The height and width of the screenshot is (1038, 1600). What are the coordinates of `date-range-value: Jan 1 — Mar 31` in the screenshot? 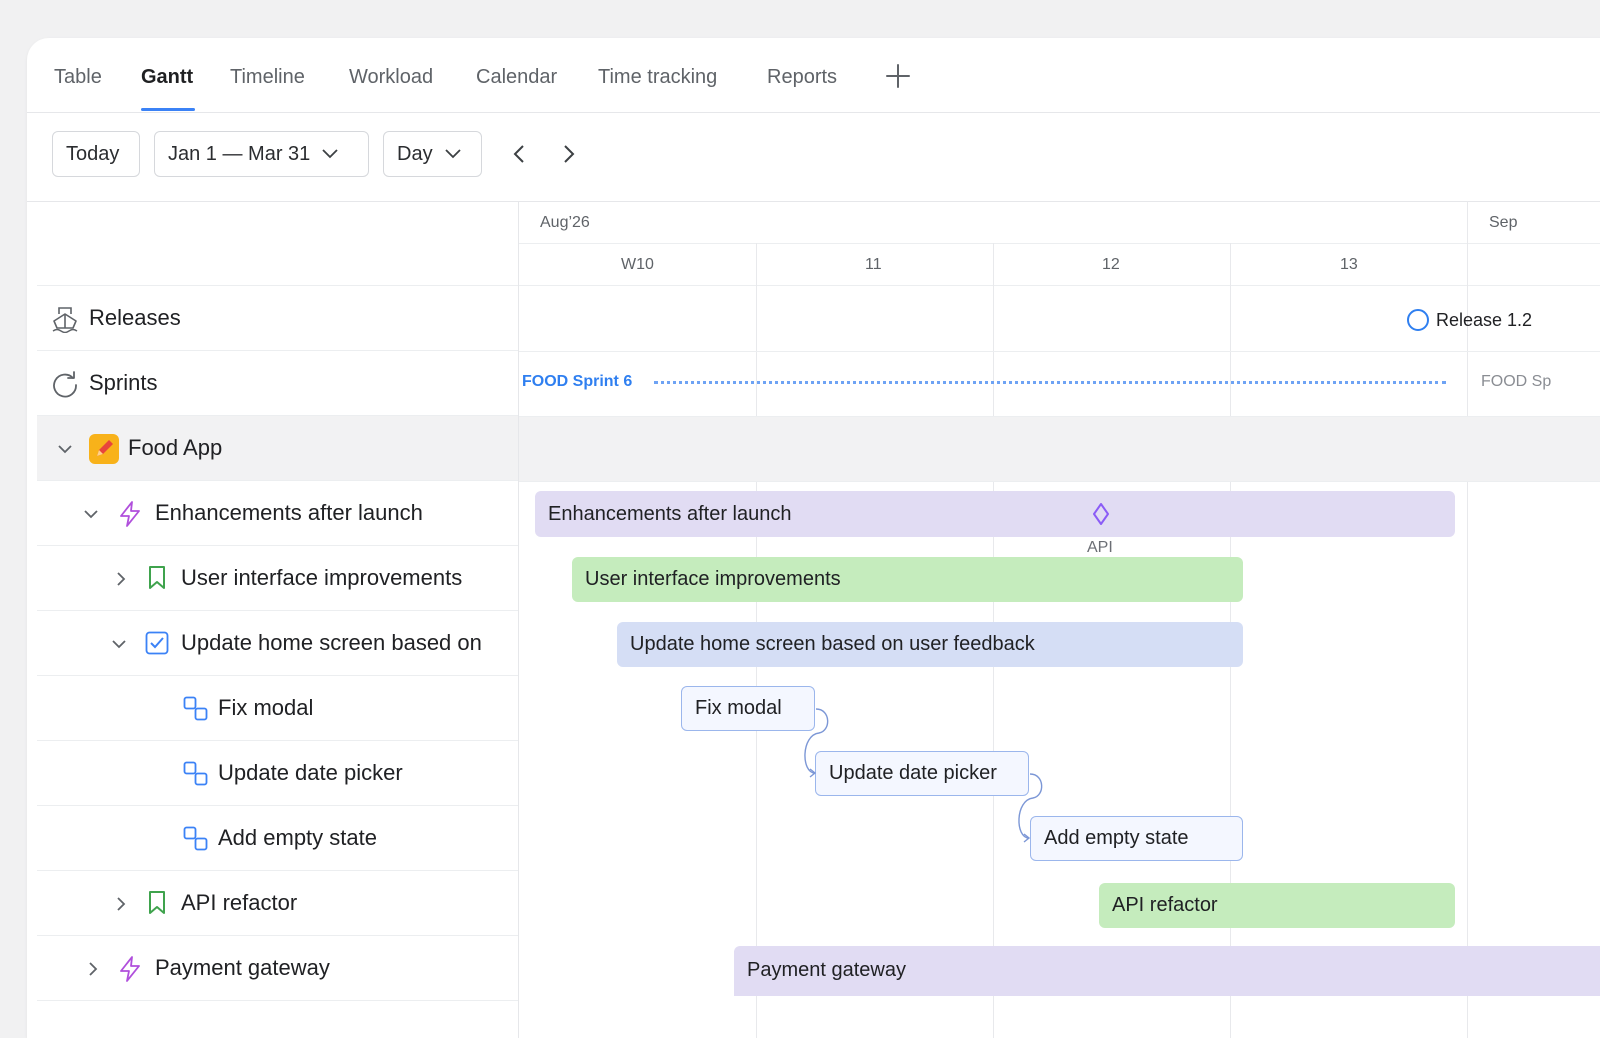 It's located at (239, 153).